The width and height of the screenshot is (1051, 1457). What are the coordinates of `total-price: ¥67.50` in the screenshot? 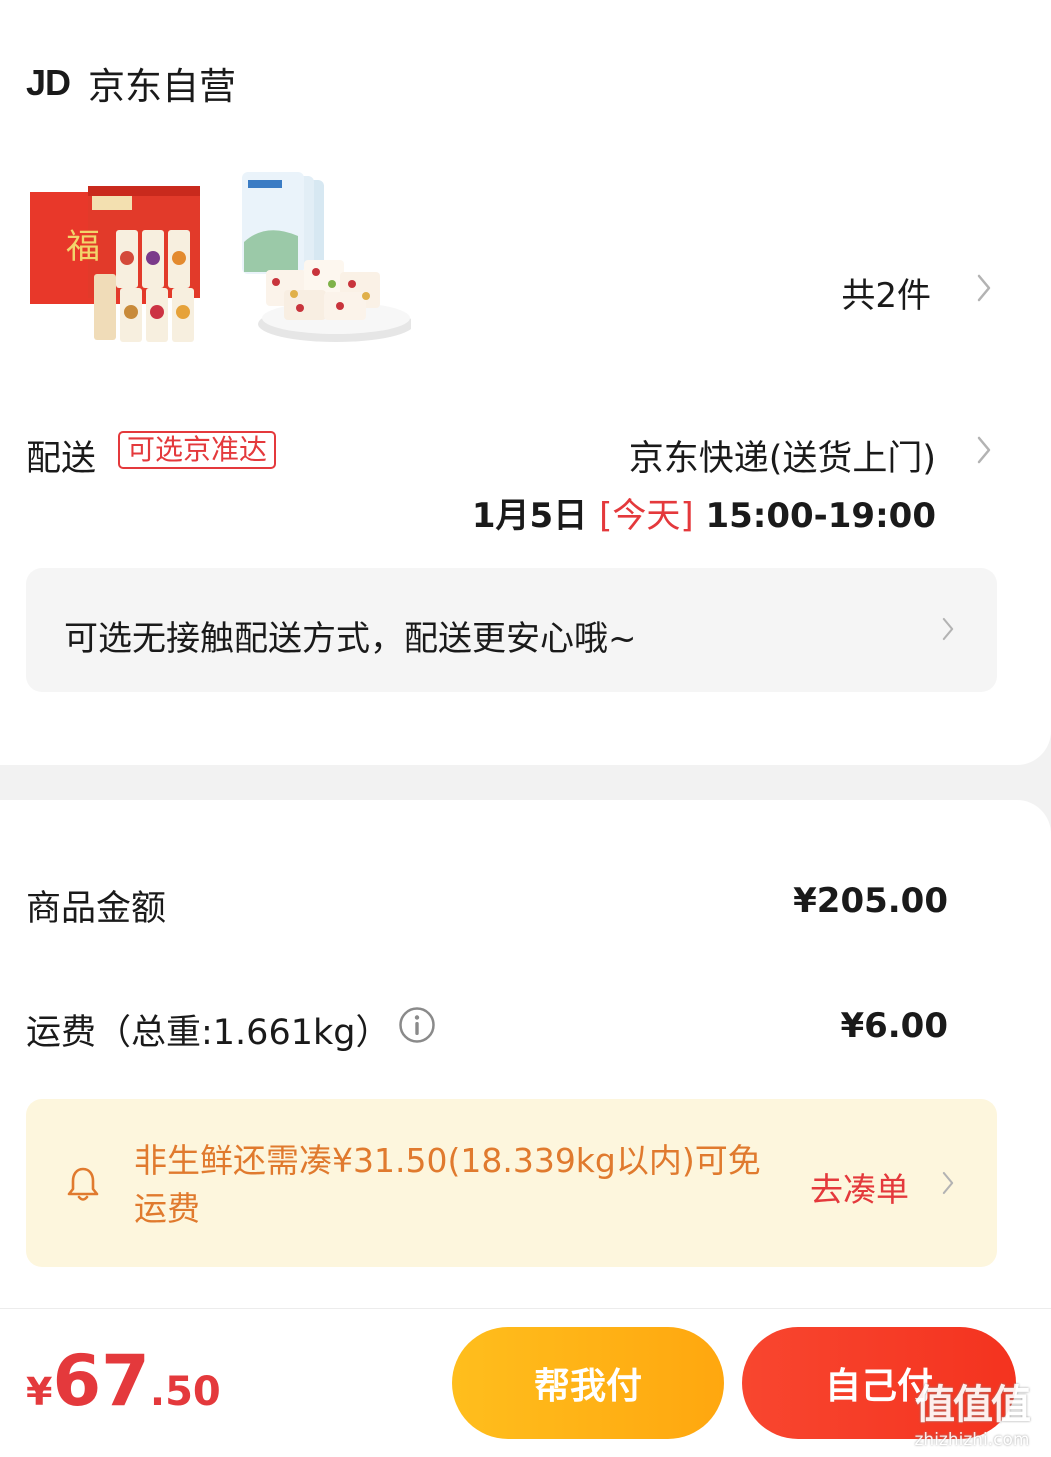 It's located at (123, 1381).